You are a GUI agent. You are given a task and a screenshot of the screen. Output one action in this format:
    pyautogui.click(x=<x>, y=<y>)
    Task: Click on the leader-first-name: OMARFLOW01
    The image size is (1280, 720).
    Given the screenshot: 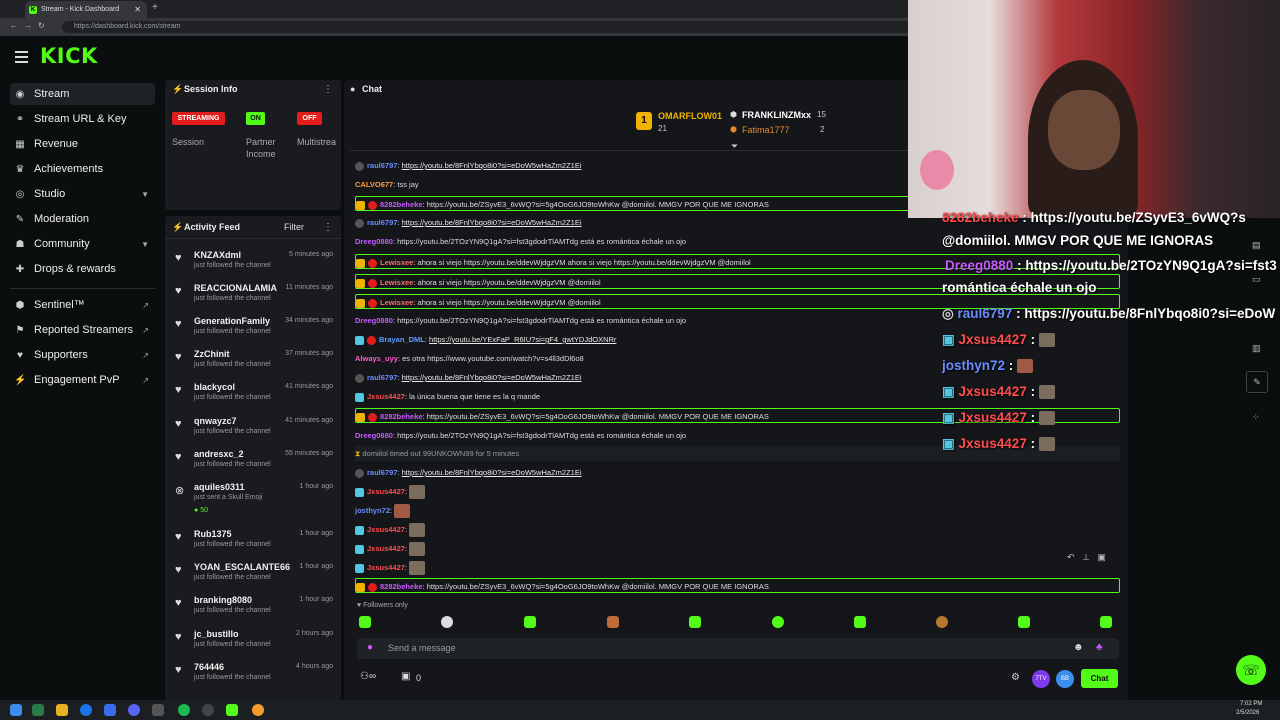 What is the action you would take?
    pyautogui.click(x=690, y=116)
    